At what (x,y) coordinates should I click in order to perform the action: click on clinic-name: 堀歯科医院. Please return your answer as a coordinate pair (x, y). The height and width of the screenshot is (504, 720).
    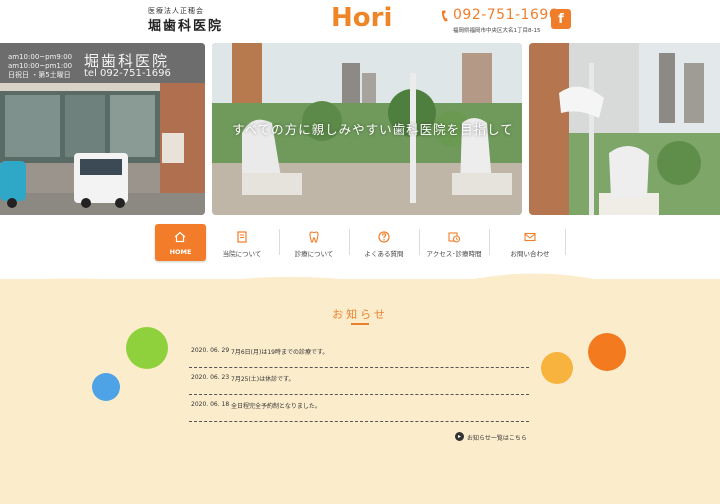
    Looking at the image, I should click on (185, 24).